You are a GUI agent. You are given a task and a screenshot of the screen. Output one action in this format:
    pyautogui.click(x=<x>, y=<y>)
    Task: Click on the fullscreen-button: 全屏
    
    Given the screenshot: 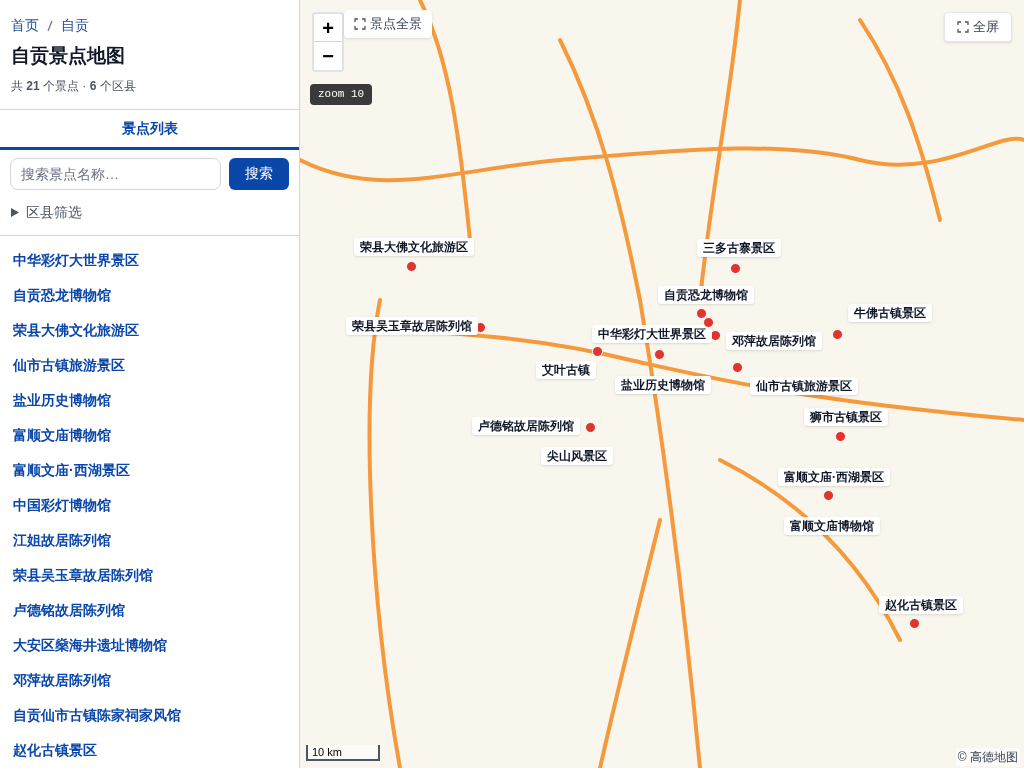 What is the action you would take?
    pyautogui.click(x=978, y=27)
    